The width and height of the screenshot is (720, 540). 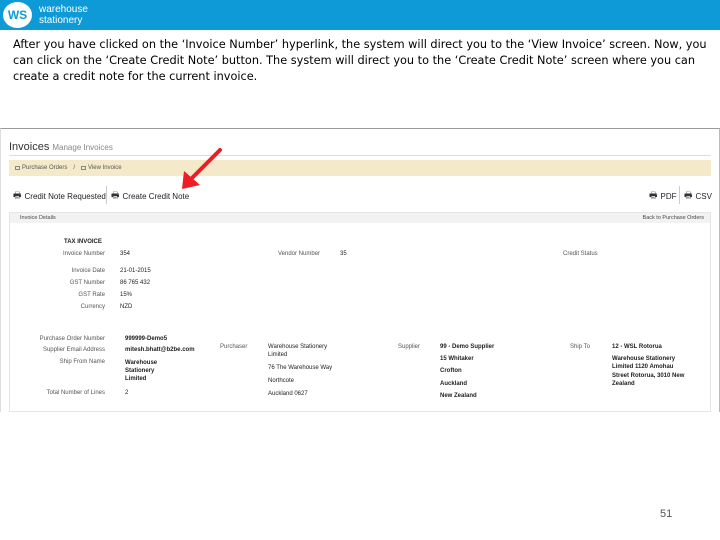 I want to click on page-number: 51, so click(x=666, y=514).